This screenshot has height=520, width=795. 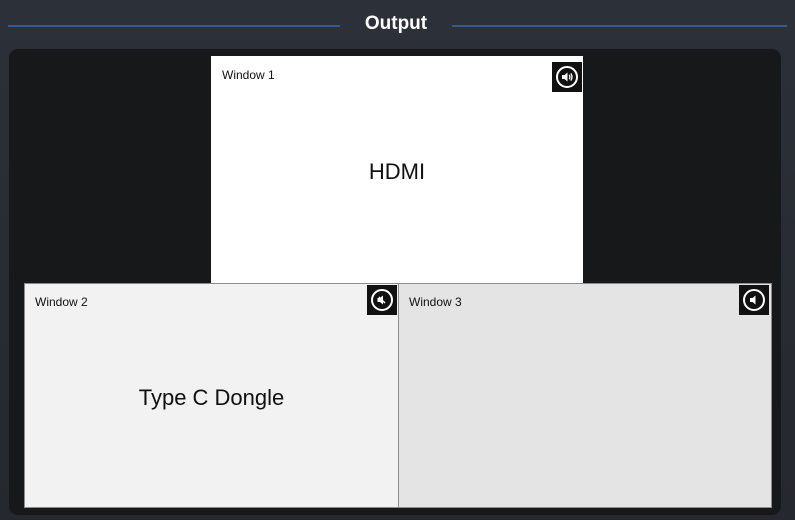 I want to click on window-1-audio-button, so click(x=567, y=77).